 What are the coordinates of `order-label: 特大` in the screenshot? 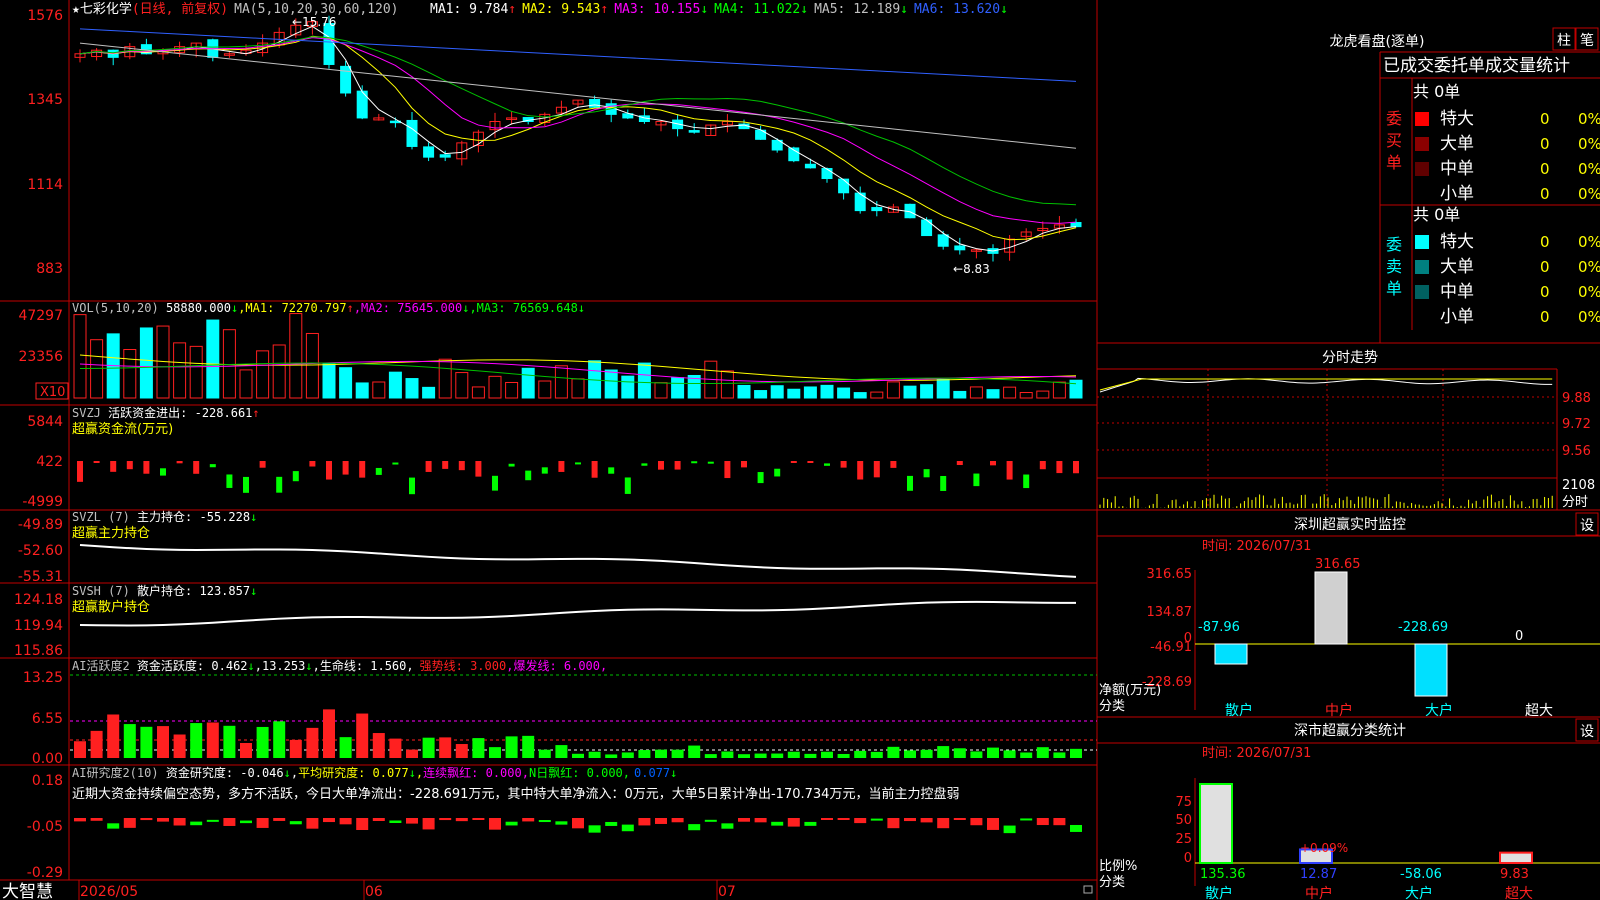 It's located at (1457, 242).